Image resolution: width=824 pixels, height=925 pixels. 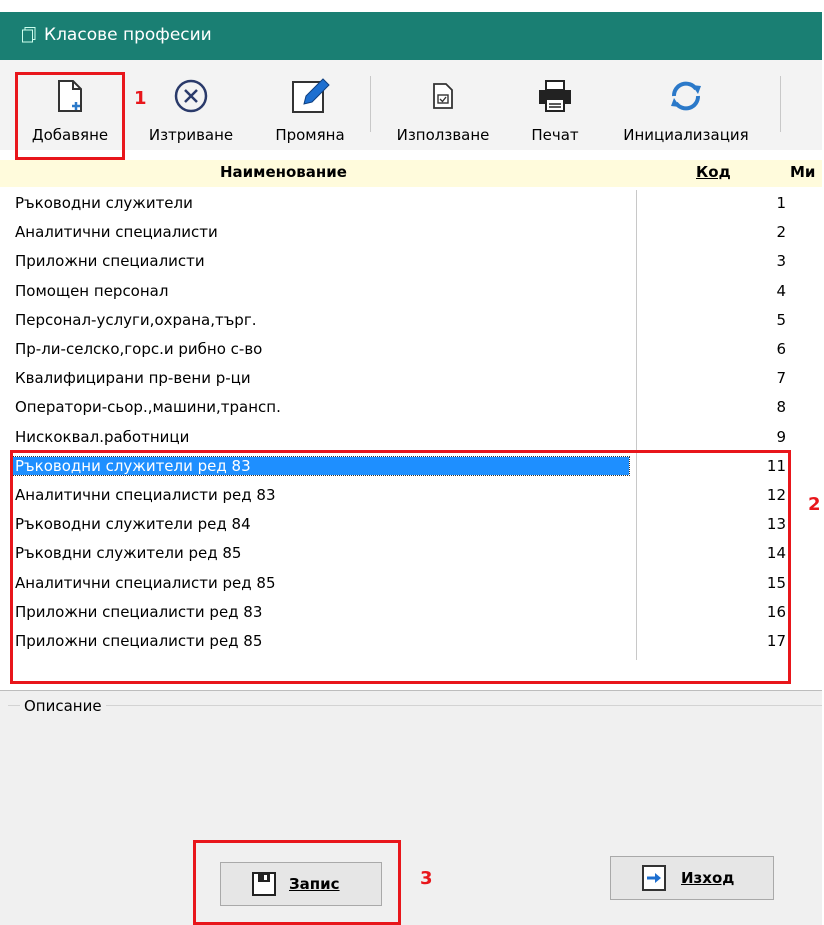 I want to click on row-code: 5, so click(x=781, y=319).